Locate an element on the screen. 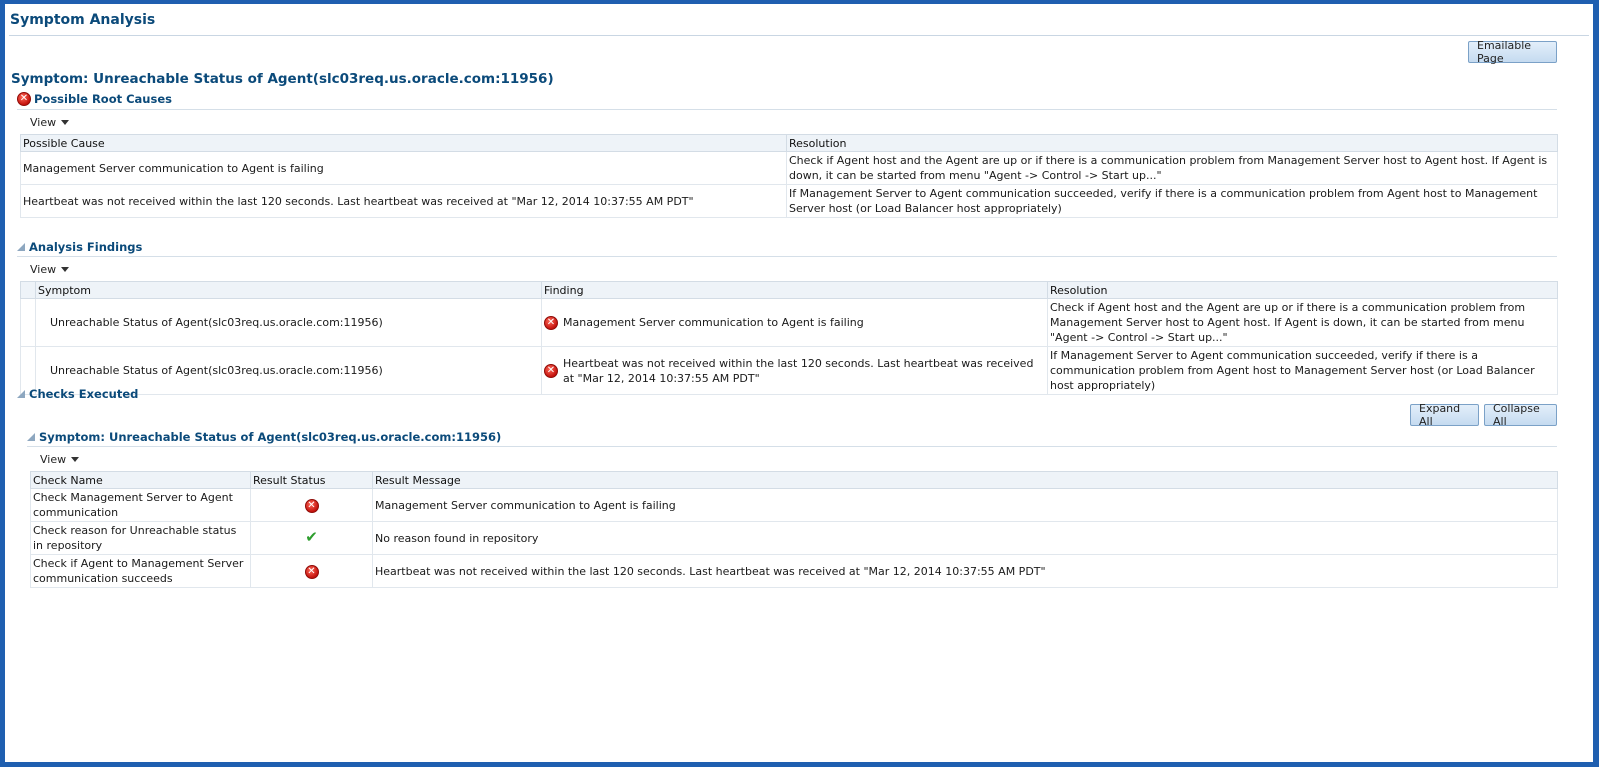  column-header-check-name: Check Name is located at coordinates (140, 480).